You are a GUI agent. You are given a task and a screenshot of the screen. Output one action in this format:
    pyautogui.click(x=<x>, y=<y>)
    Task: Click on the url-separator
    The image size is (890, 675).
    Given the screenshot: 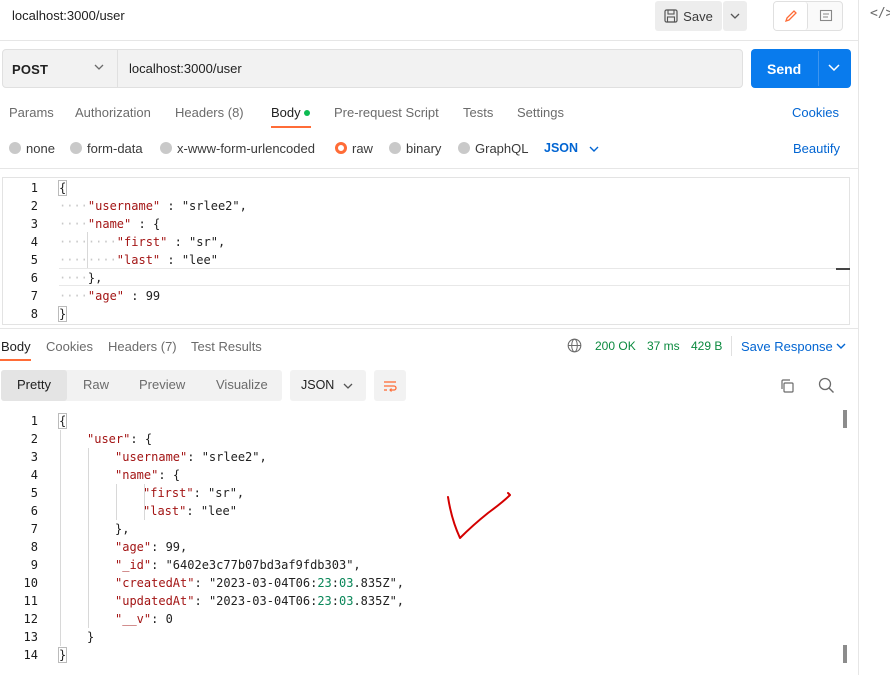 What is the action you would take?
    pyautogui.click(x=117, y=68)
    